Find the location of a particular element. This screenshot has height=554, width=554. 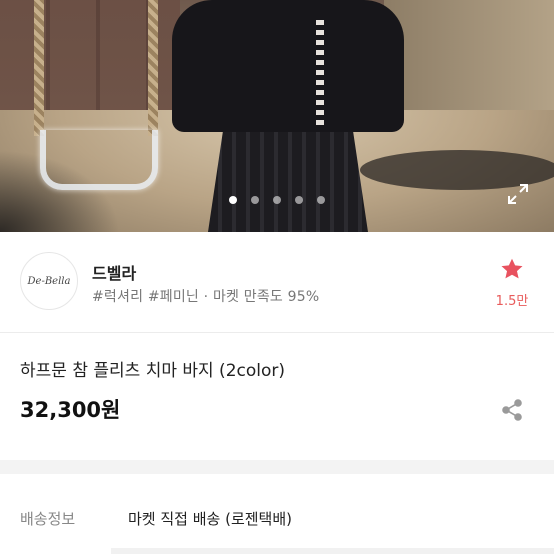

top-embroidery is located at coordinates (320, 75).